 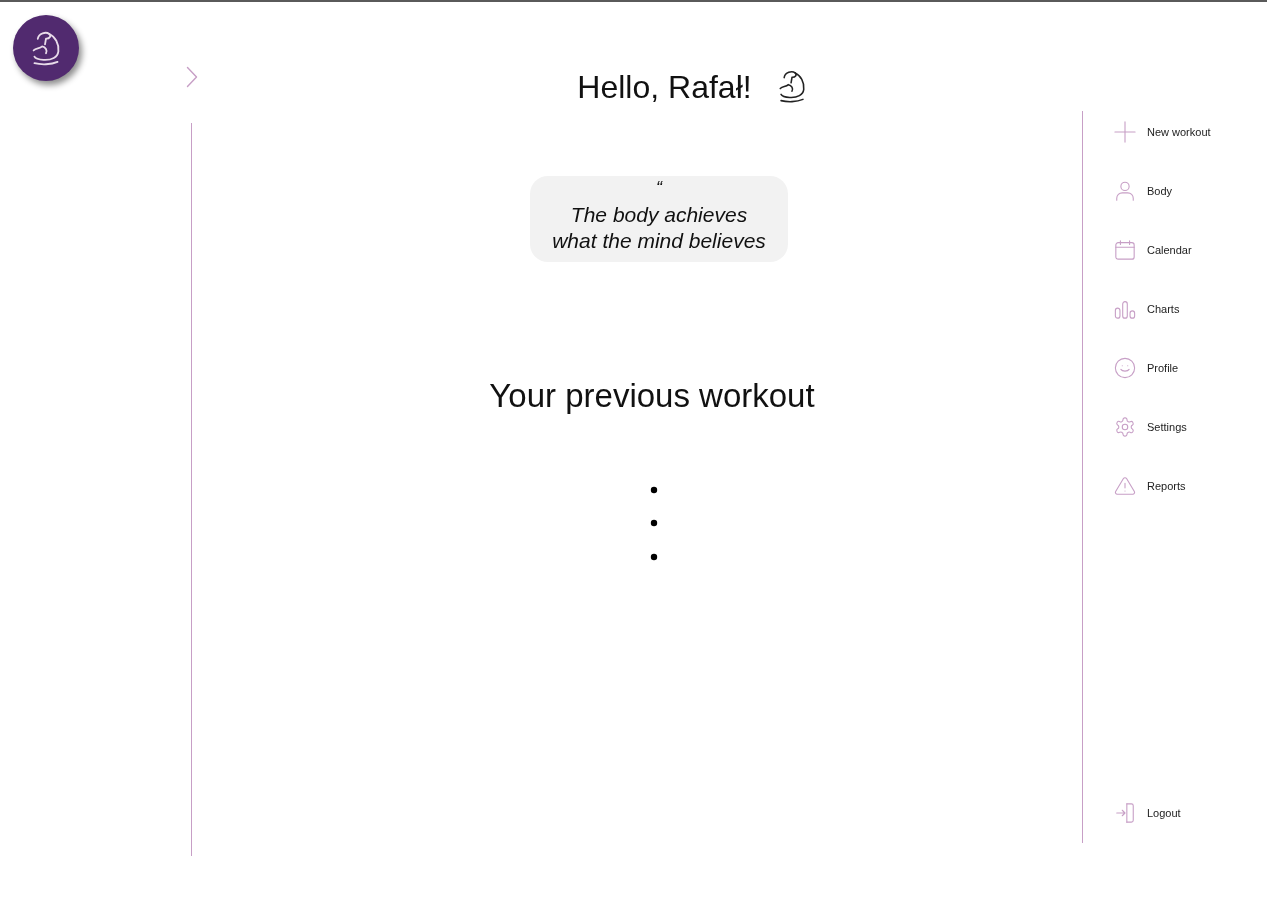 I want to click on section-heading: Your previous workout, so click(x=652, y=396).